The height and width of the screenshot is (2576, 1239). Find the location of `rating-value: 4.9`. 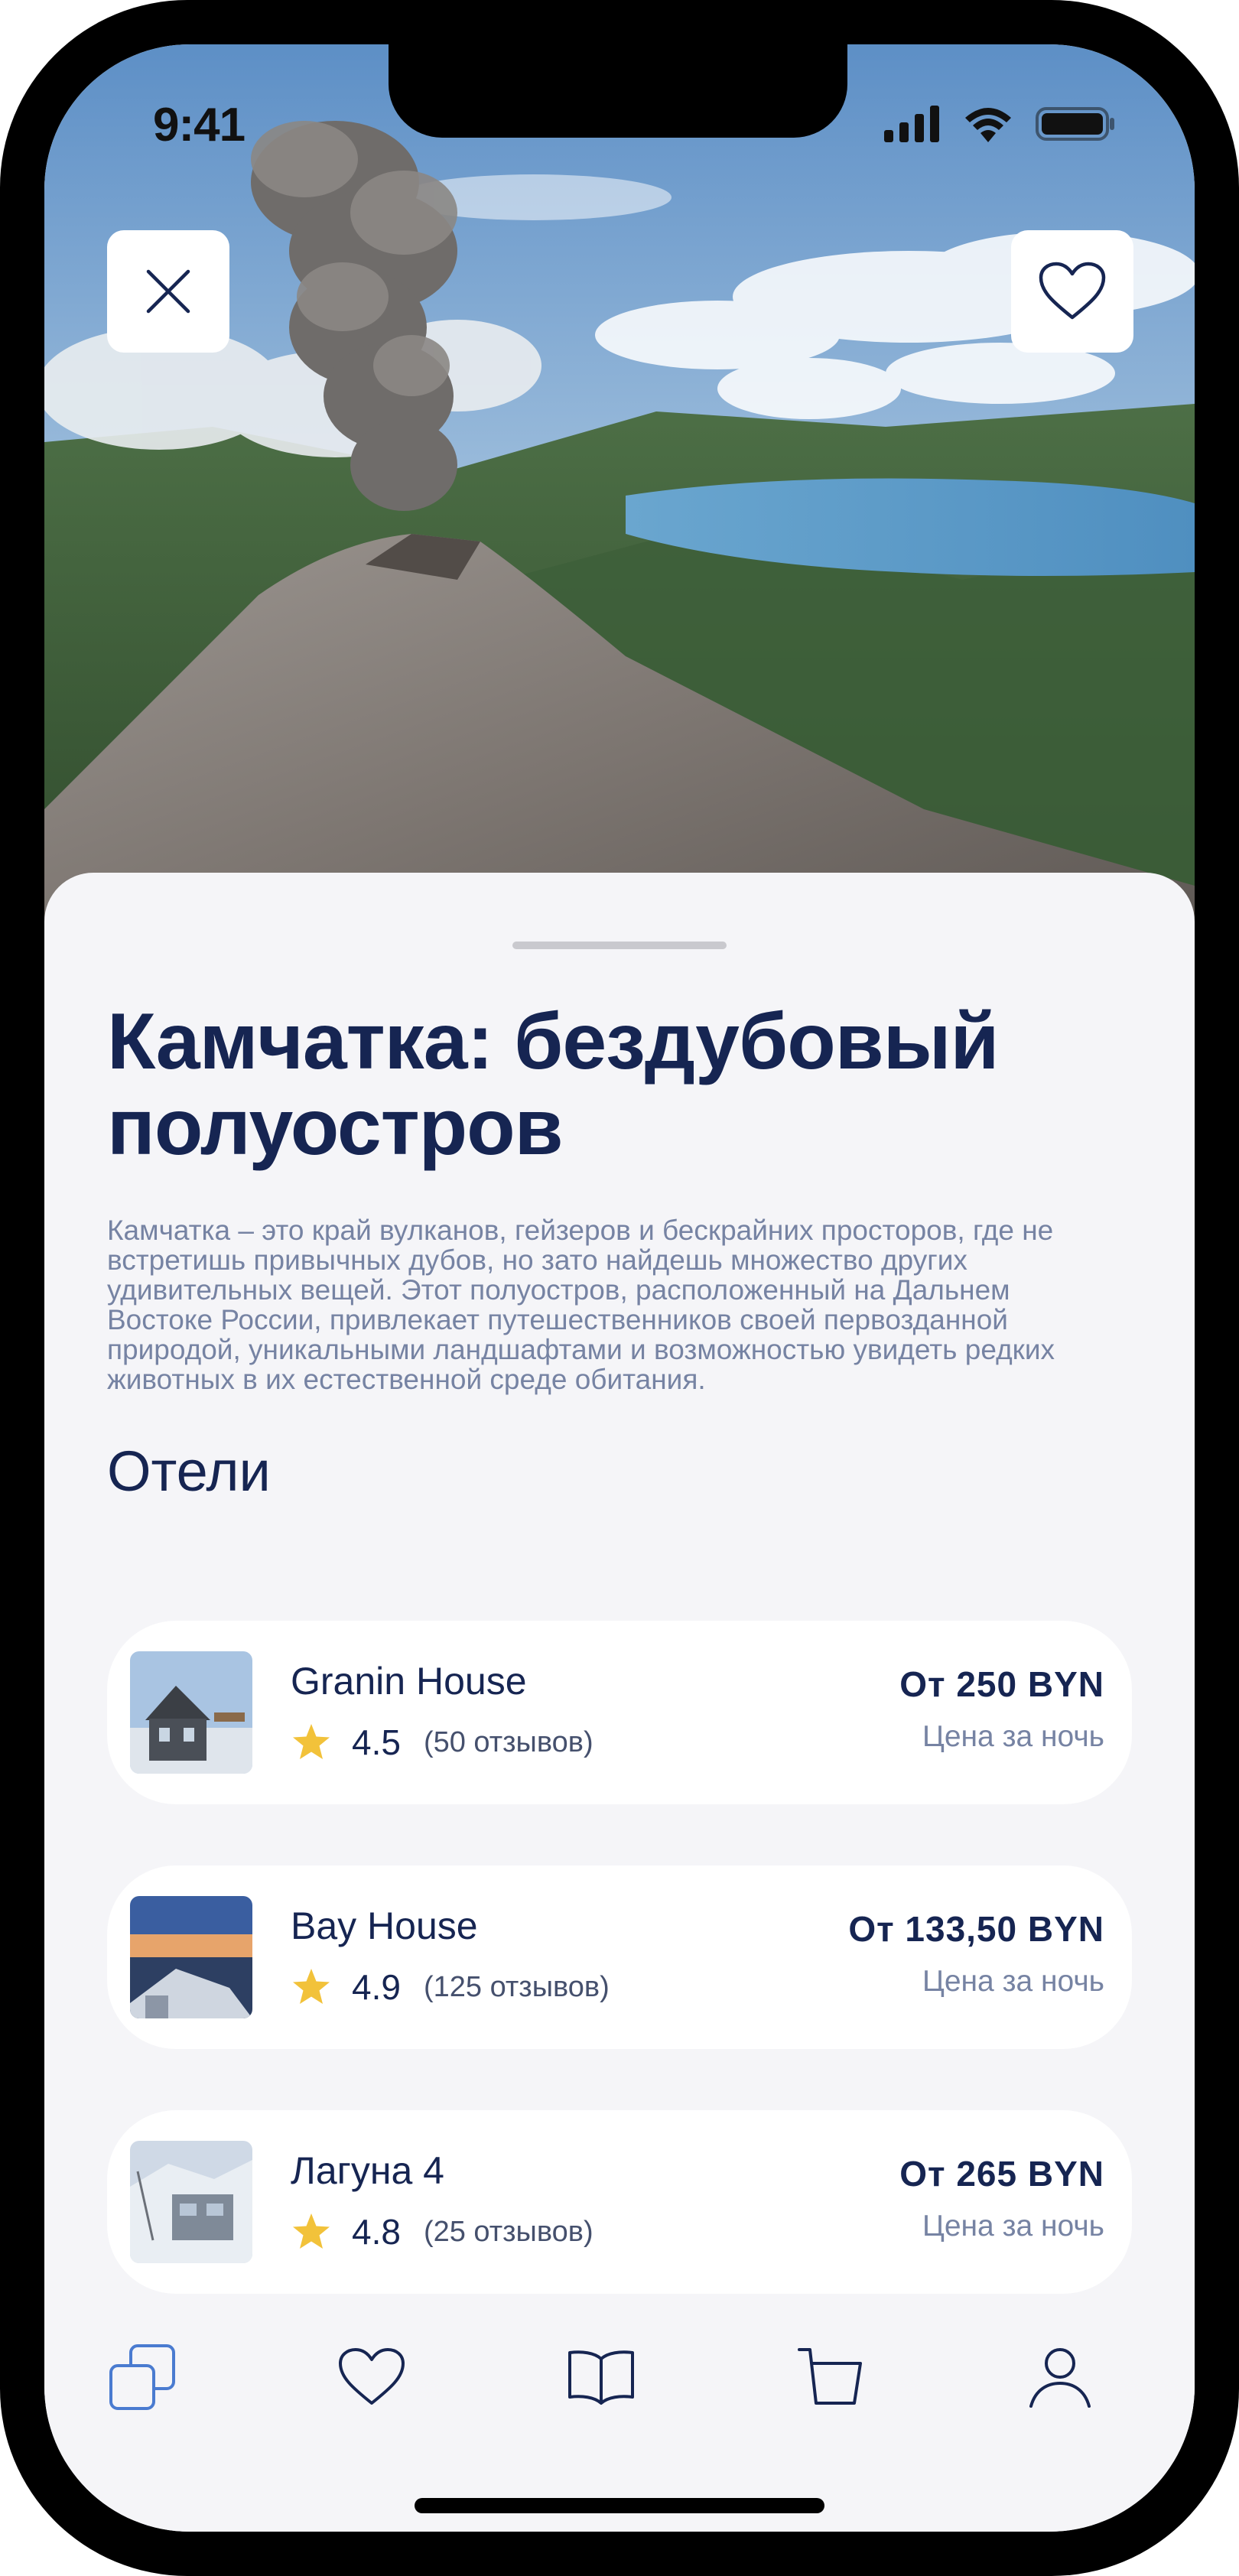

rating-value: 4.9 is located at coordinates (377, 1987).